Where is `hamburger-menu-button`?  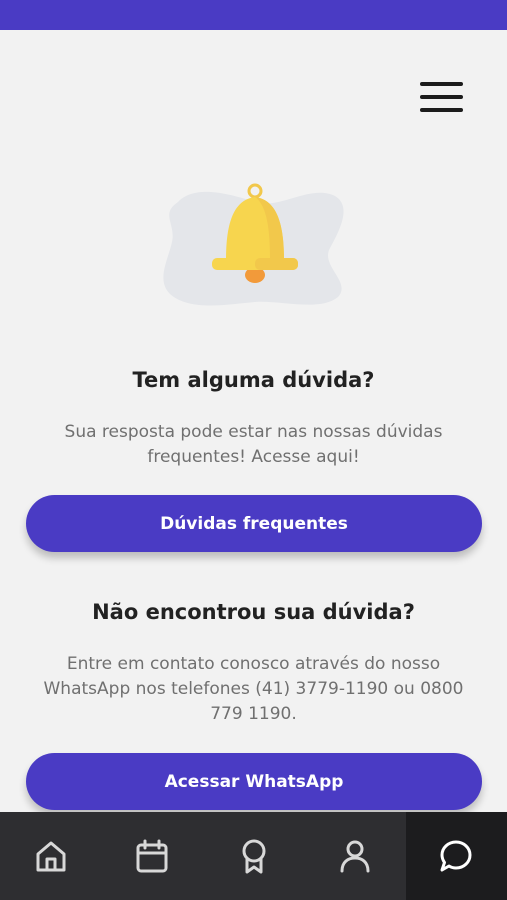
hamburger-menu-button is located at coordinates (441, 98).